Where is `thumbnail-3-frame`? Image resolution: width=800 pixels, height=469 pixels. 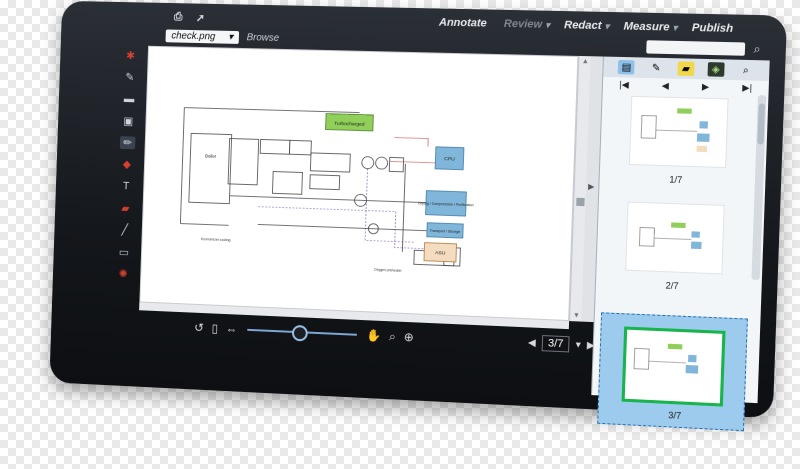 thumbnail-3-frame is located at coordinates (674, 366).